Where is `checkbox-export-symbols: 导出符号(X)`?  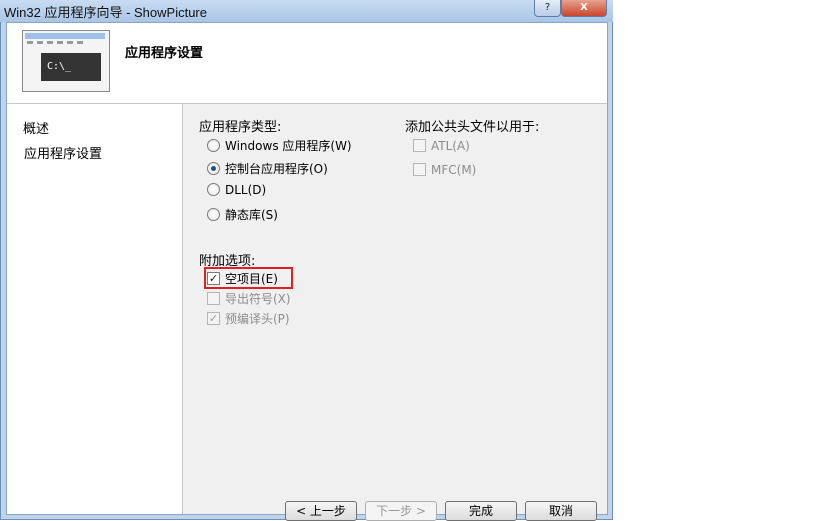 checkbox-export-symbols: 导出符号(X) is located at coordinates (249, 298).